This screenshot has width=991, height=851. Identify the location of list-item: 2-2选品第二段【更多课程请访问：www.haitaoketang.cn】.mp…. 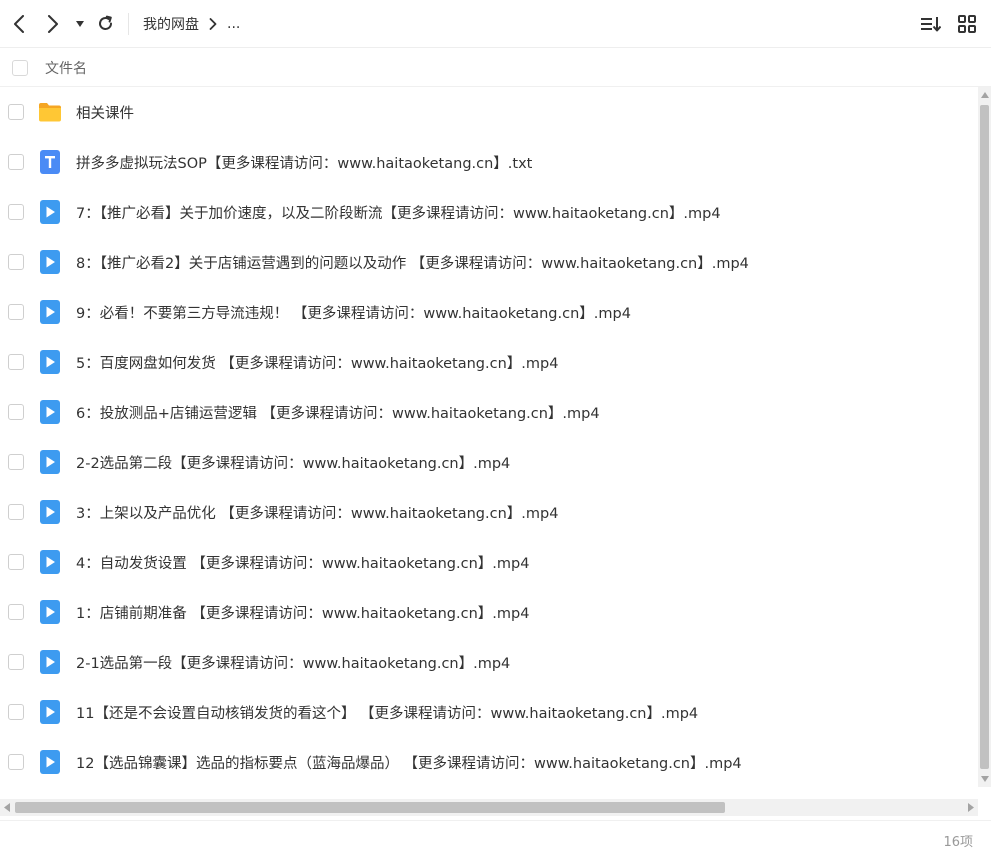
(489, 462).